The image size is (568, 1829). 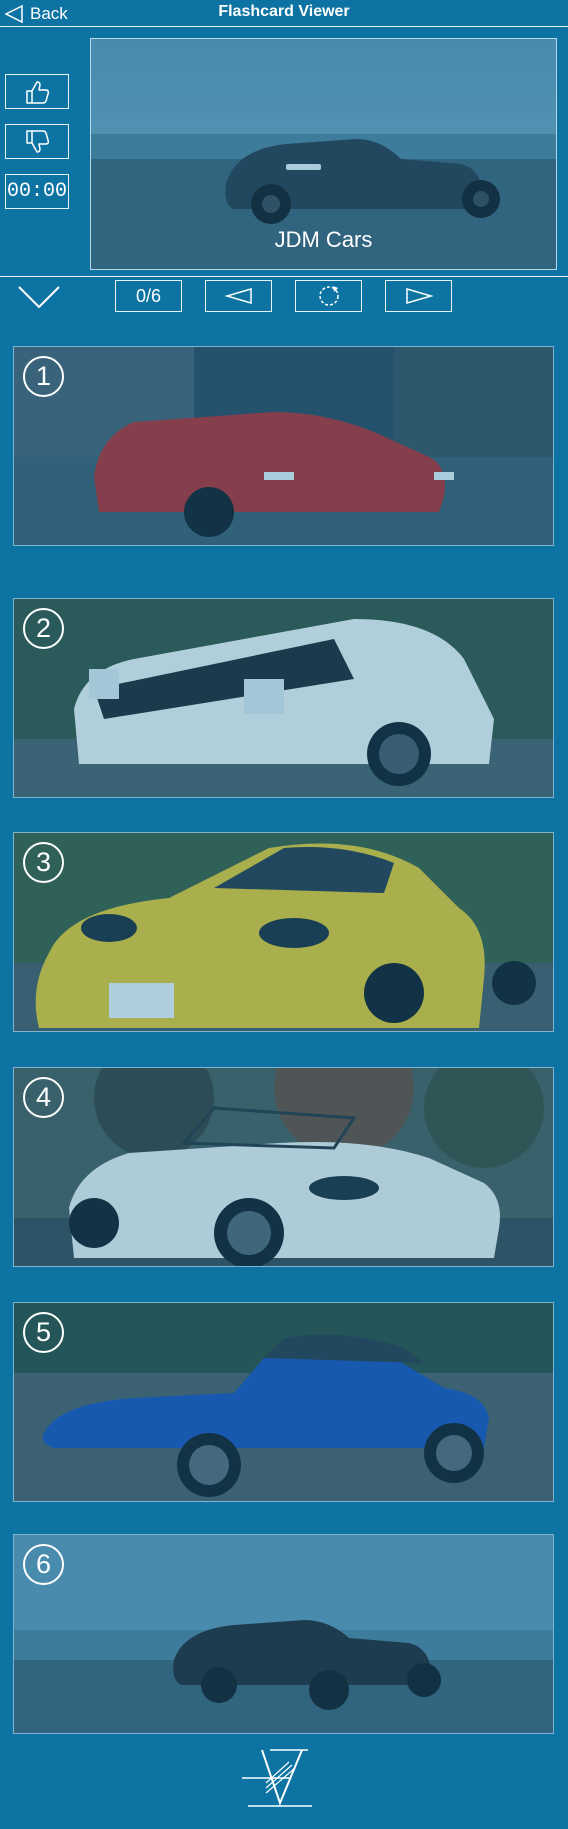 I want to click on card-tile-5: 5, so click(x=283, y=1402).